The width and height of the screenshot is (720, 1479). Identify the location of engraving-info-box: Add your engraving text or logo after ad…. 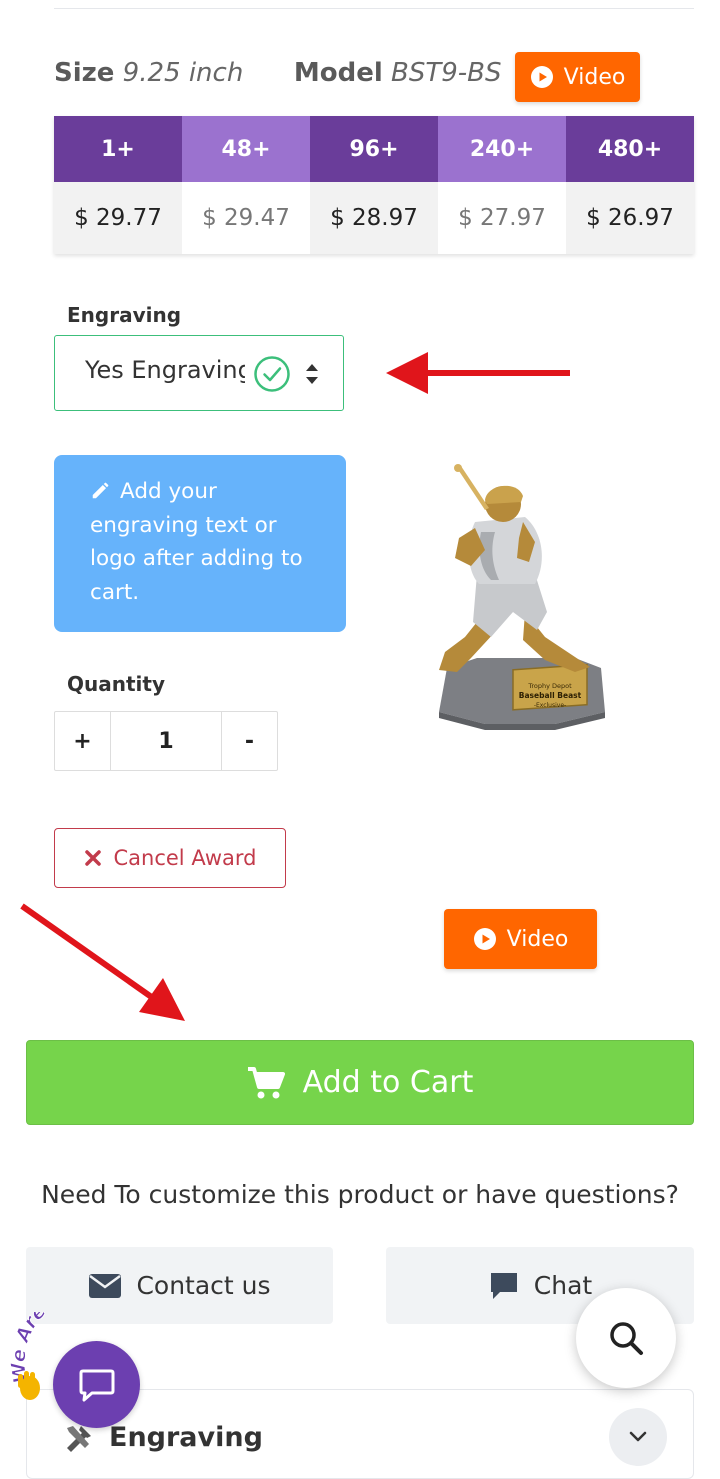
(200, 543).